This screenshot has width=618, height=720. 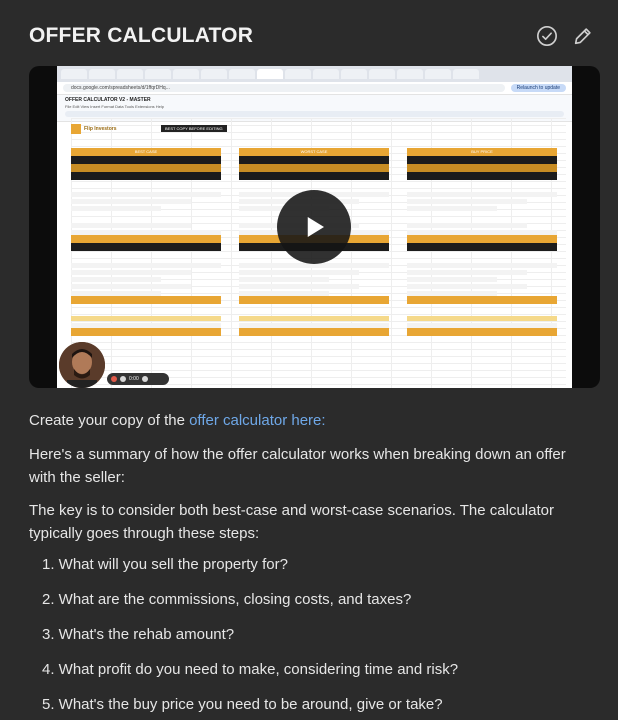 What do you see at coordinates (141, 35) in the screenshot?
I see `page-title: OFFER CALCULATOR` at bounding box center [141, 35].